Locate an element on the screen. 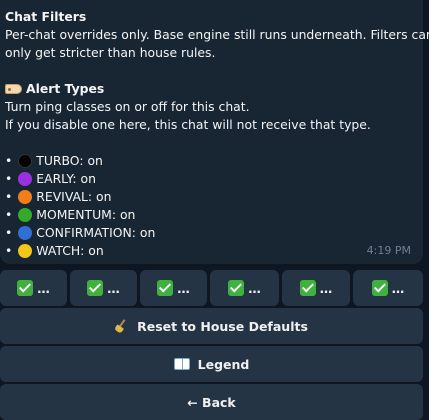  reset-to-house-defaults-button: Reset to House Defaults is located at coordinates (211, 326).